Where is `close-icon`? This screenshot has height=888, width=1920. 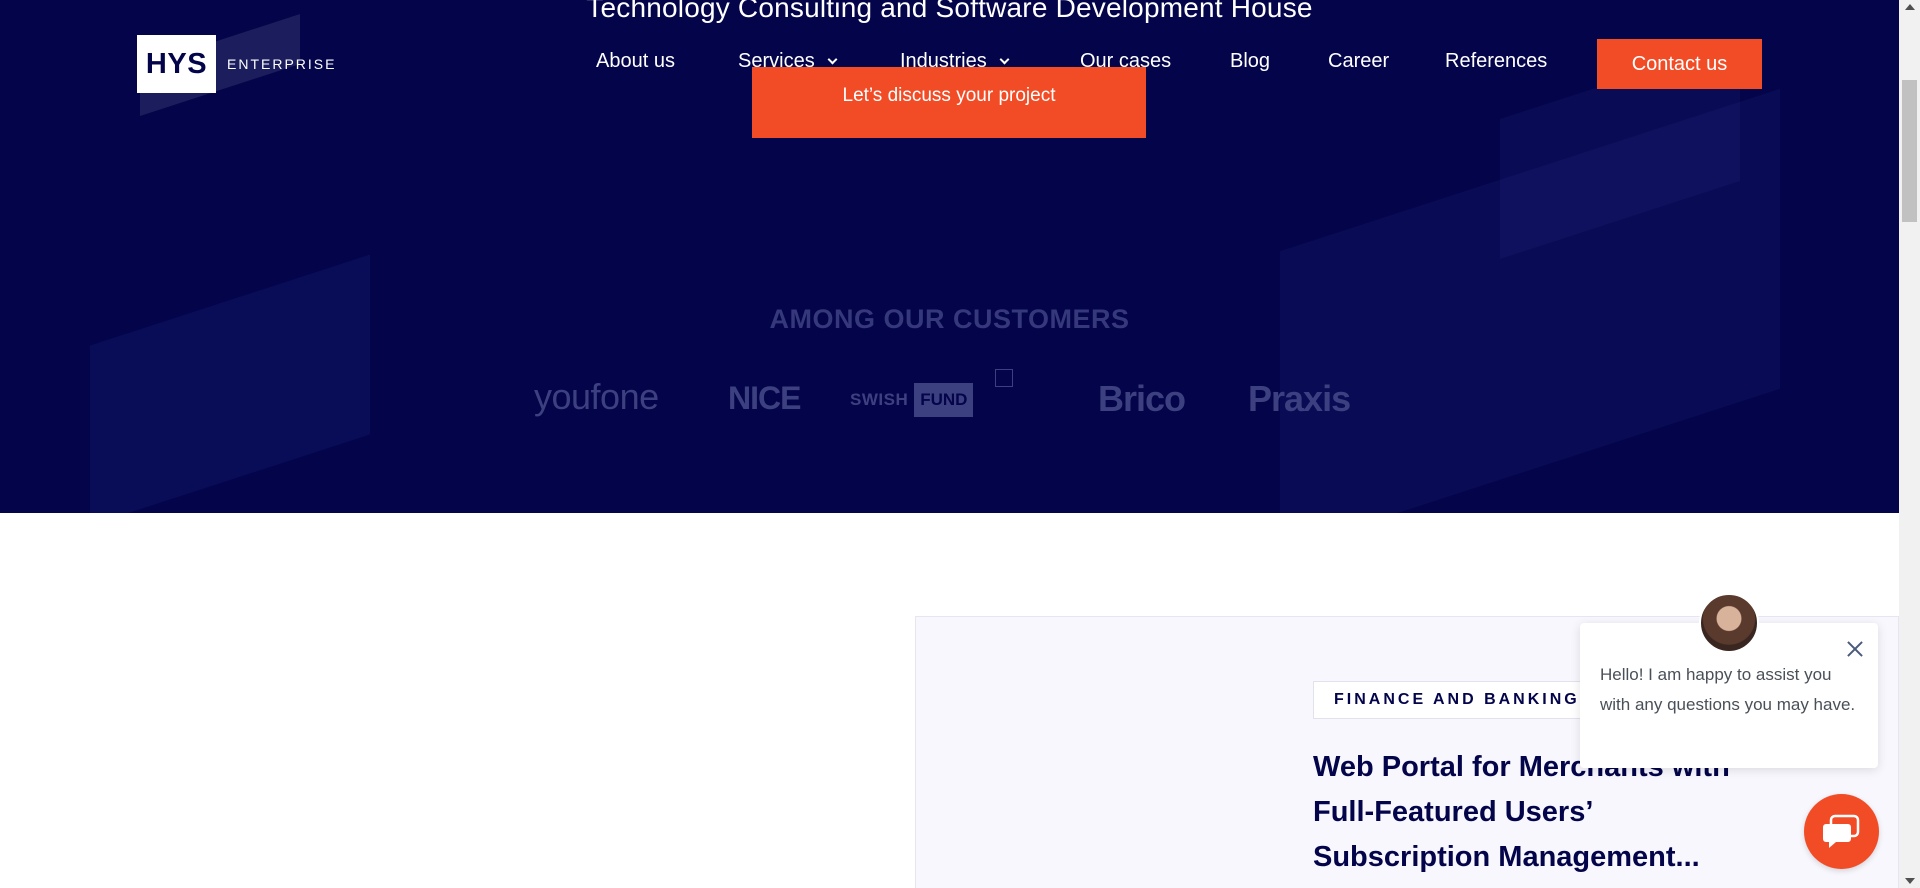 close-icon is located at coordinates (1855, 649).